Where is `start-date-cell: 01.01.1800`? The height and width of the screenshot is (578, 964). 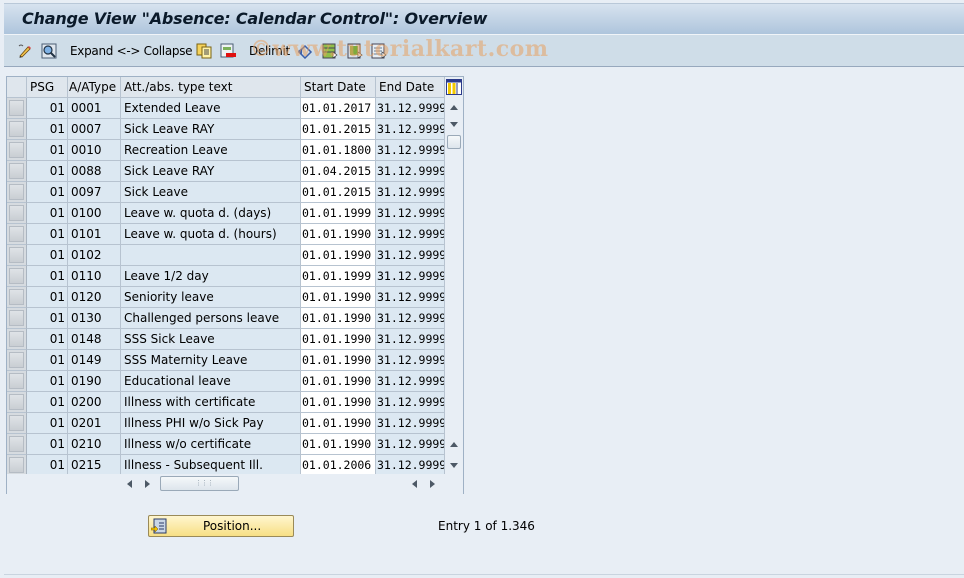
start-date-cell: 01.01.1800 is located at coordinates (338, 150).